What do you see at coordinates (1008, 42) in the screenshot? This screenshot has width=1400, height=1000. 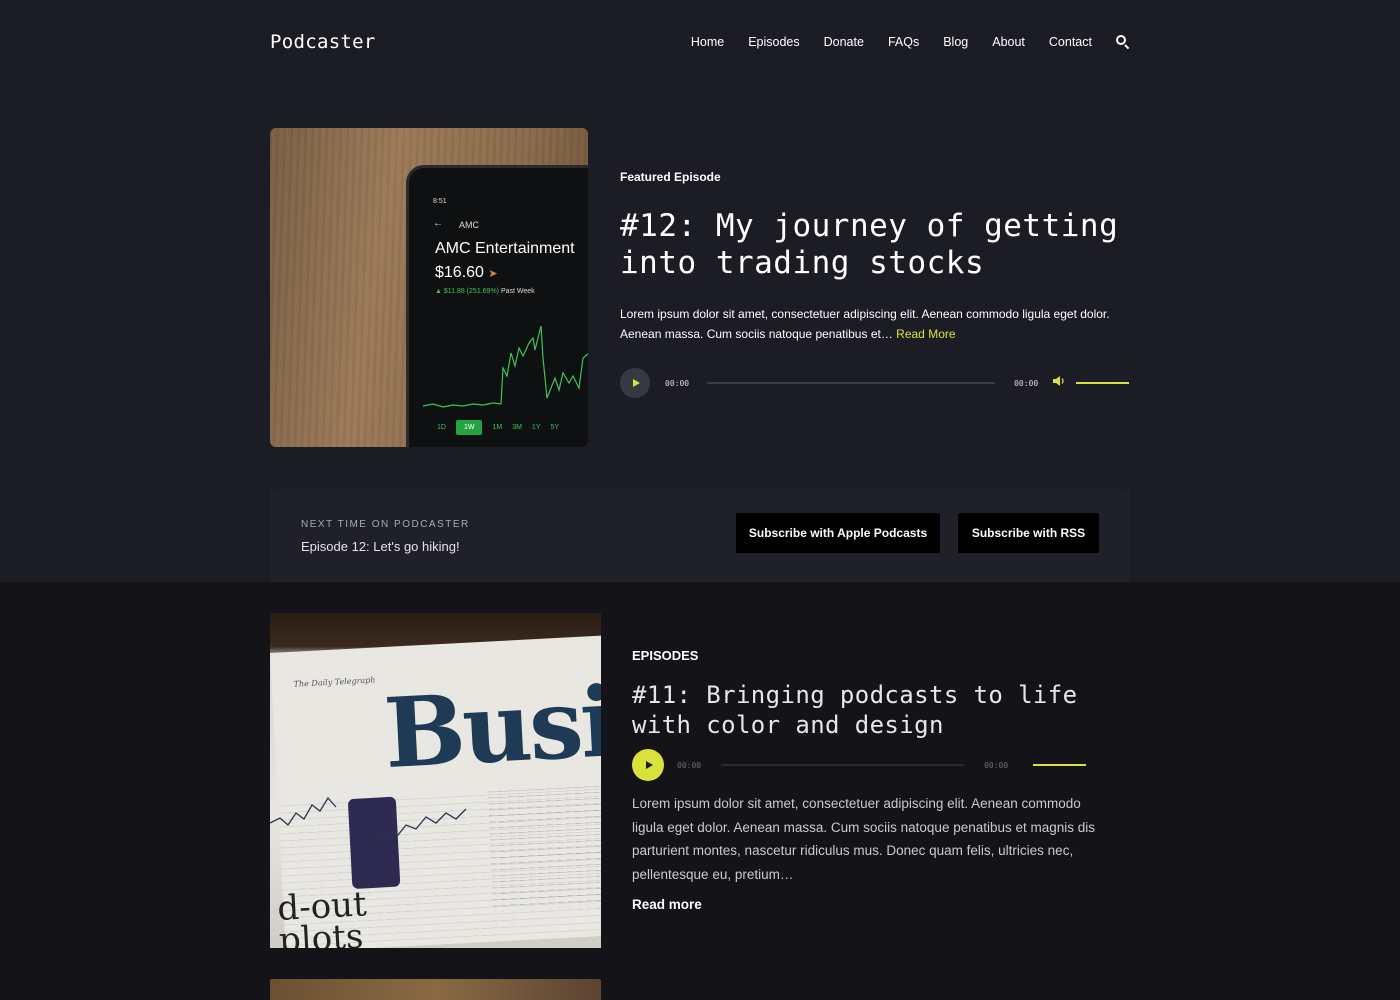 I see `nav-about: About` at bounding box center [1008, 42].